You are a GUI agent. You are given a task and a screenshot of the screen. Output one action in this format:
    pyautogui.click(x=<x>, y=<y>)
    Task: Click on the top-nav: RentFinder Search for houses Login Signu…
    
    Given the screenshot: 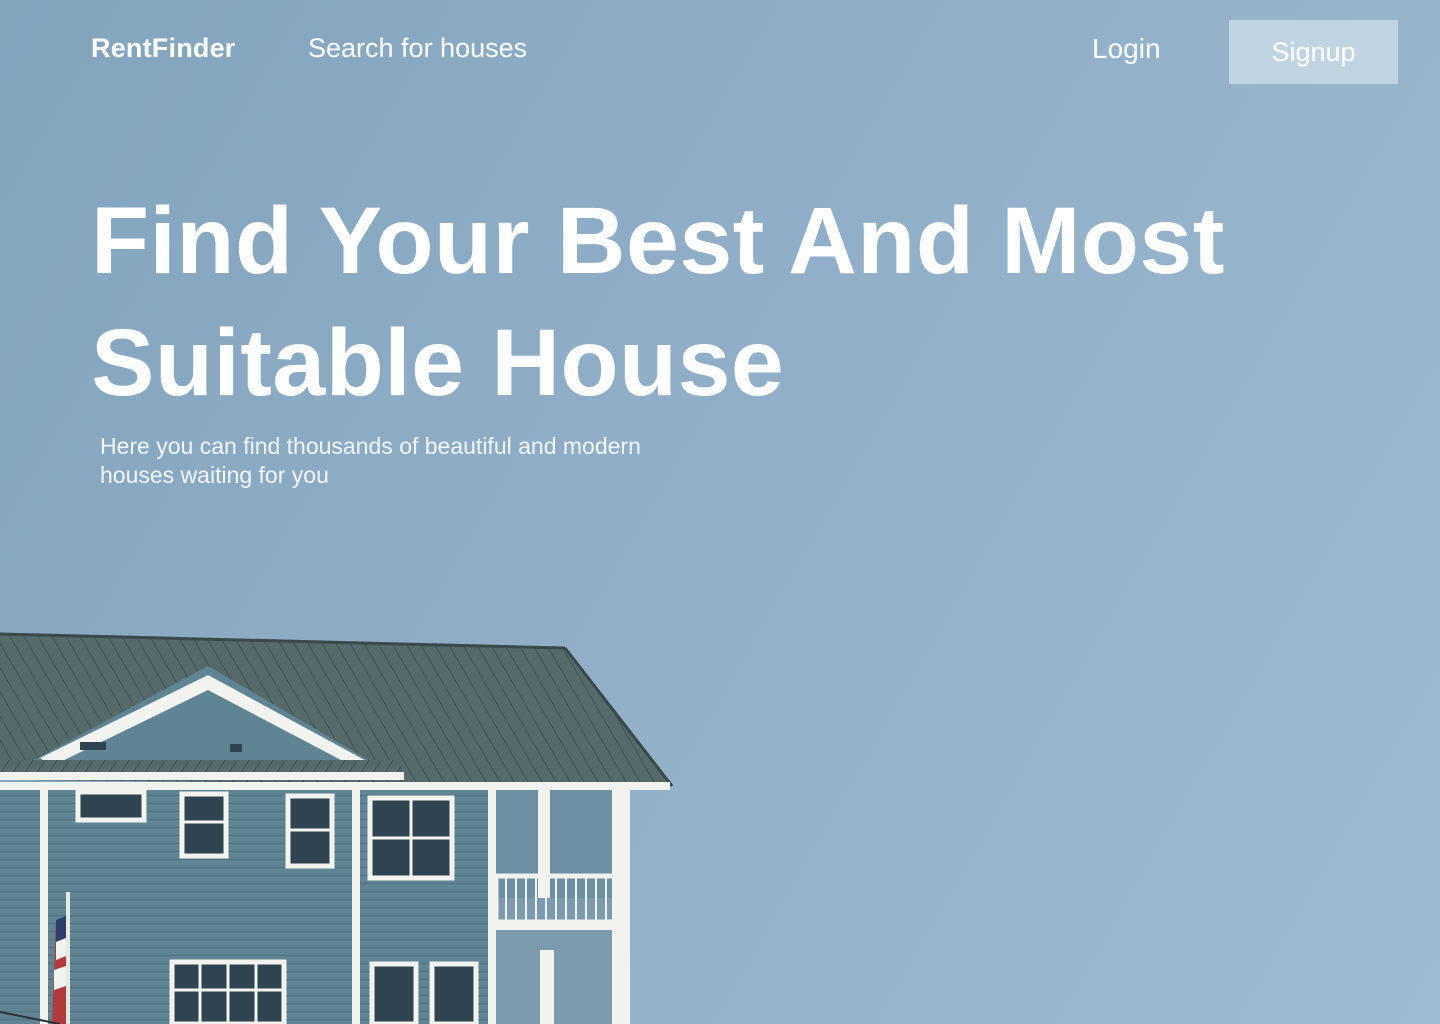 What is the action you would take?
    pyautogui.click(x=720, y=50)
    